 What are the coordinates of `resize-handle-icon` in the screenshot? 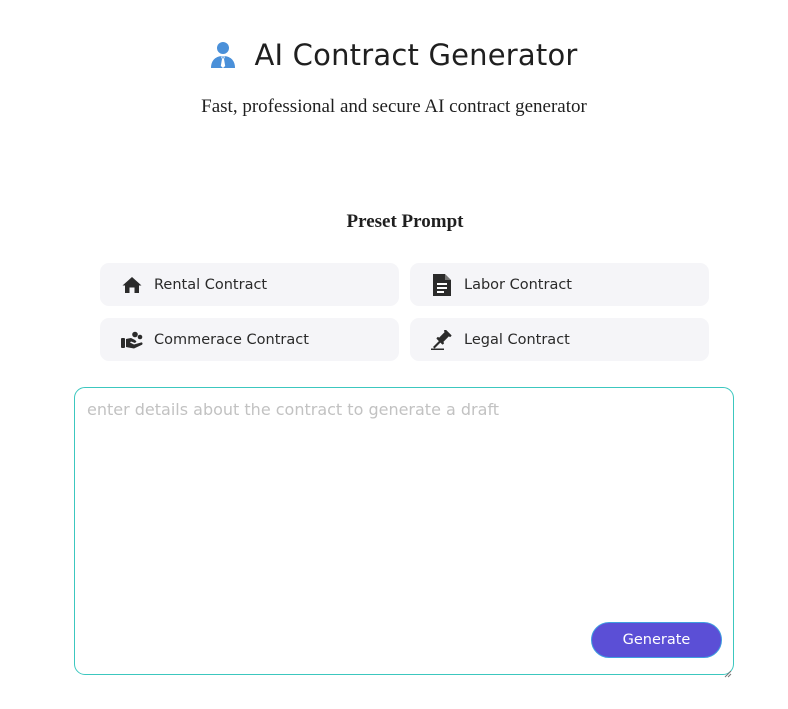 It's located at (728, 671).